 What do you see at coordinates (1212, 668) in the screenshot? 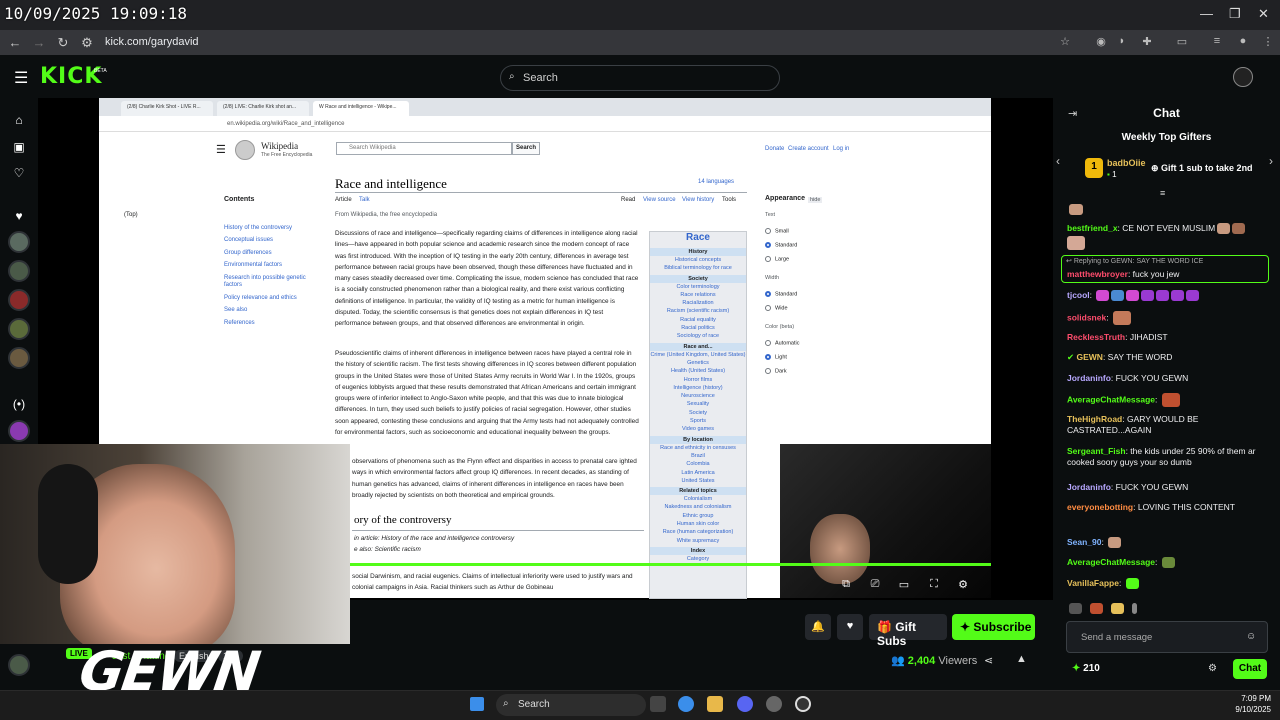
I see `chat-settings-icon: ⚙` at bounding box center [1212, 668].